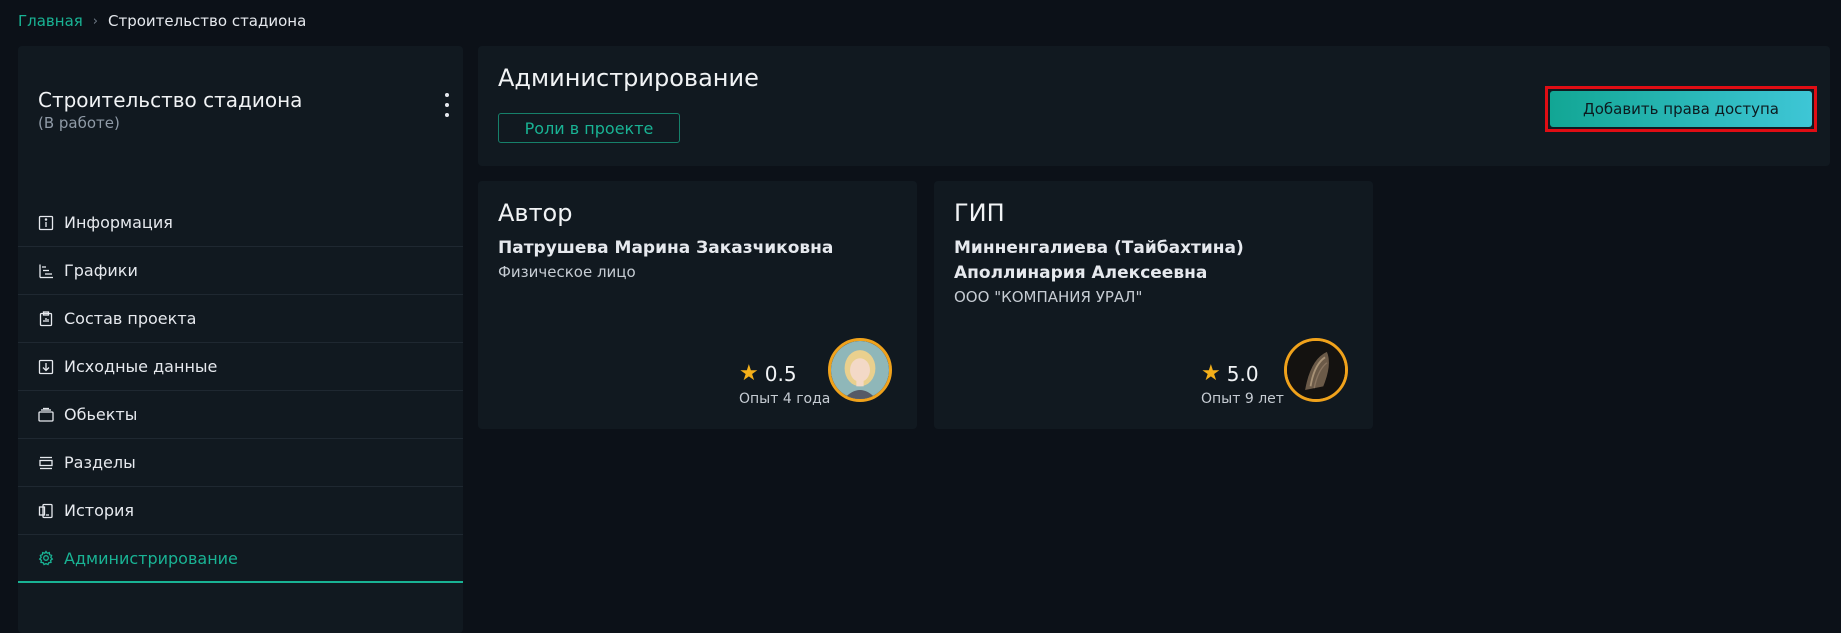  Describe the element at coordinates (46, 223) in the screenshot. I see `info-icon` at that location.